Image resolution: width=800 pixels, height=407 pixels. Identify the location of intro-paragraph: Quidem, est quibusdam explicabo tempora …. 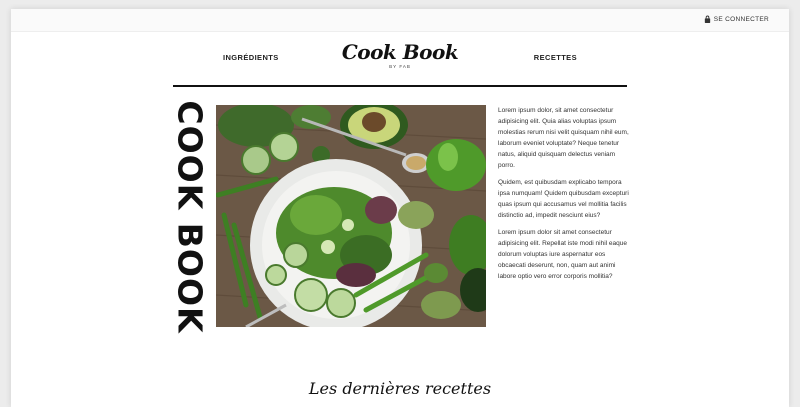
(563, 199).